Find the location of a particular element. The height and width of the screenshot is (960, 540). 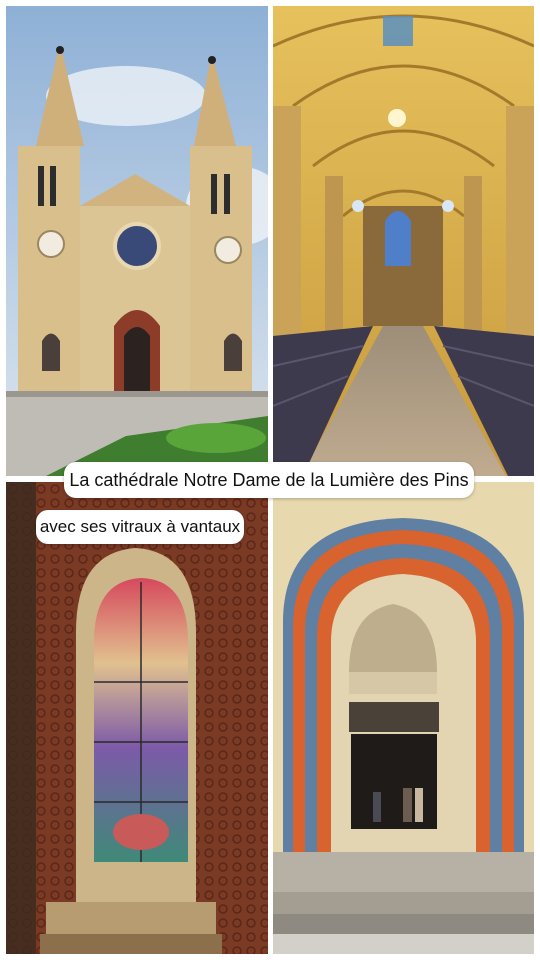

photo-caption-subtitle: avec ses vitraux à vantaux is located at coordinates (140, 527).